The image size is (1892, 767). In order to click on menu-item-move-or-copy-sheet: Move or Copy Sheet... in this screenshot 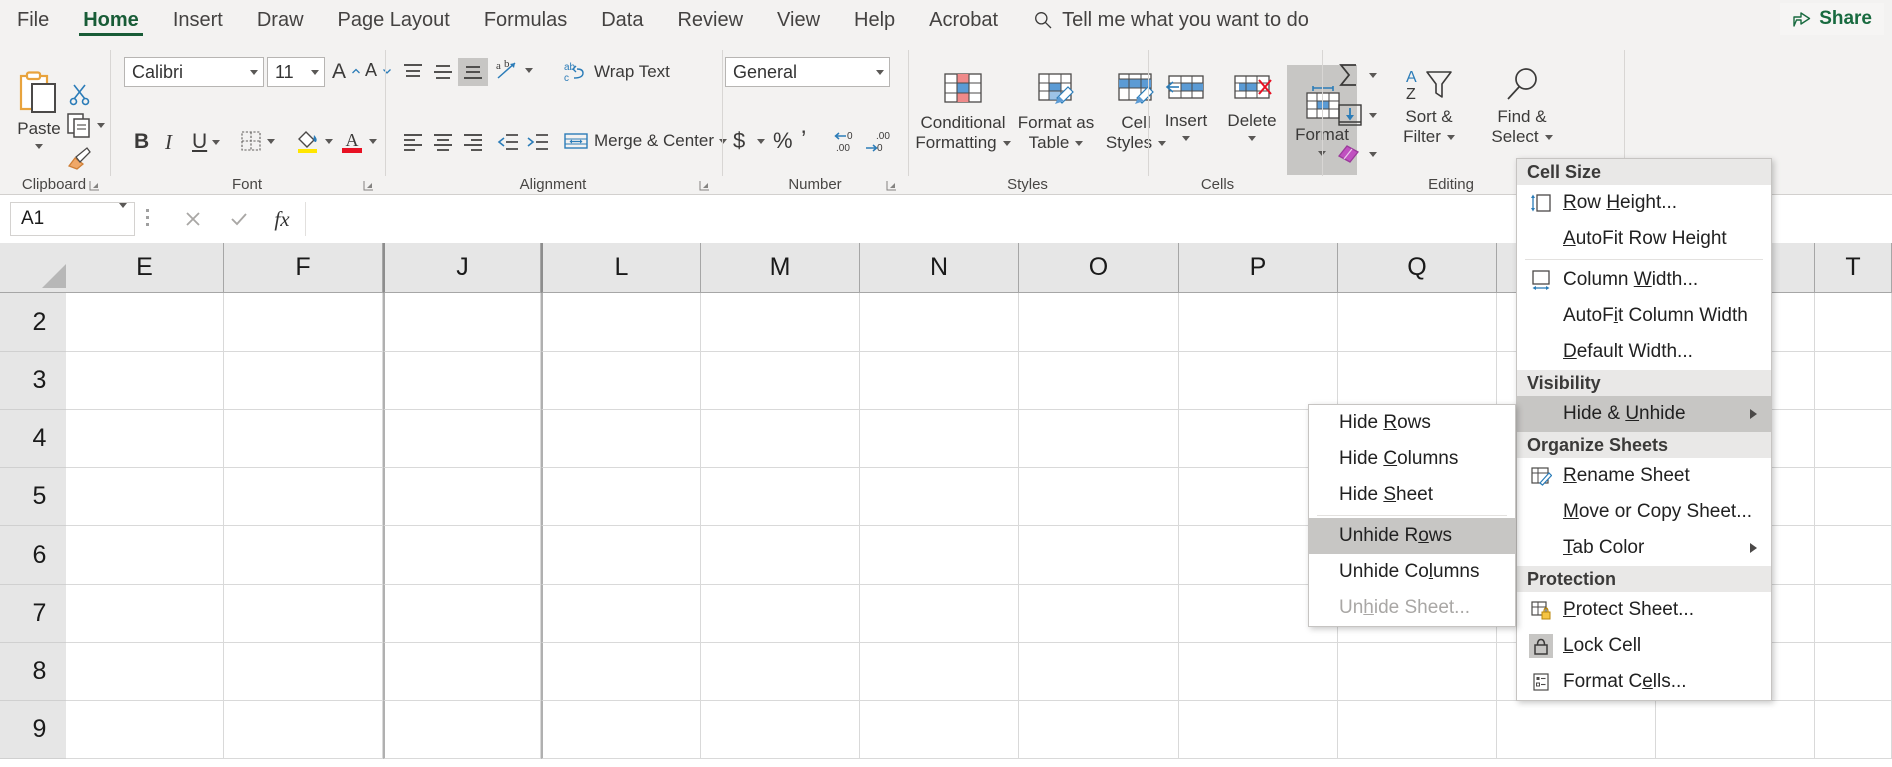, I will do `click(1644, 512)`.